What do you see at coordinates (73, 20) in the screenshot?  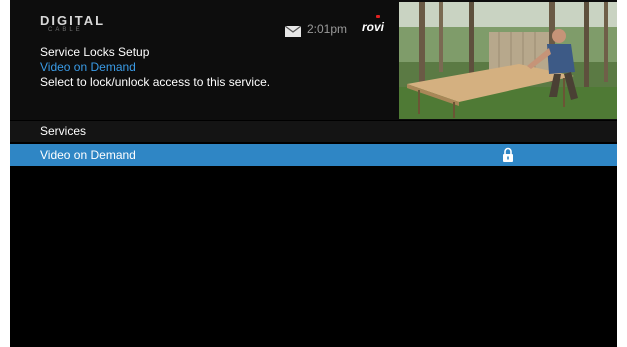 I see `logo-text: DIGITAL` at bounding box center [73, 20].